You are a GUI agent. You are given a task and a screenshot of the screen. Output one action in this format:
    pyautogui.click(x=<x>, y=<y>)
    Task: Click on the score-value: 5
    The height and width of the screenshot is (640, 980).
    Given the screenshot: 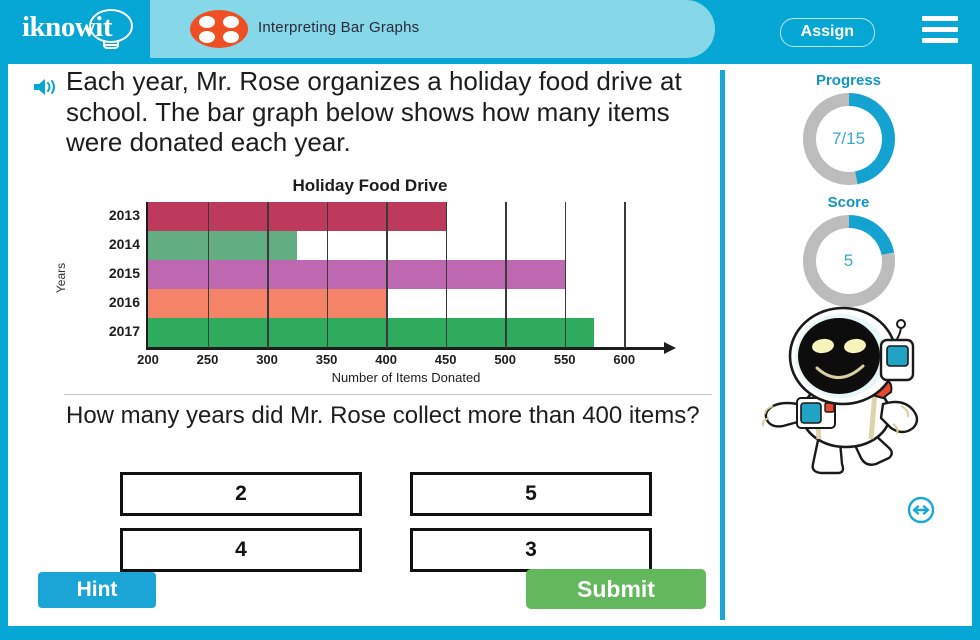 What is the action you would take?
    pyautogui.click(x=848, y=261)
    